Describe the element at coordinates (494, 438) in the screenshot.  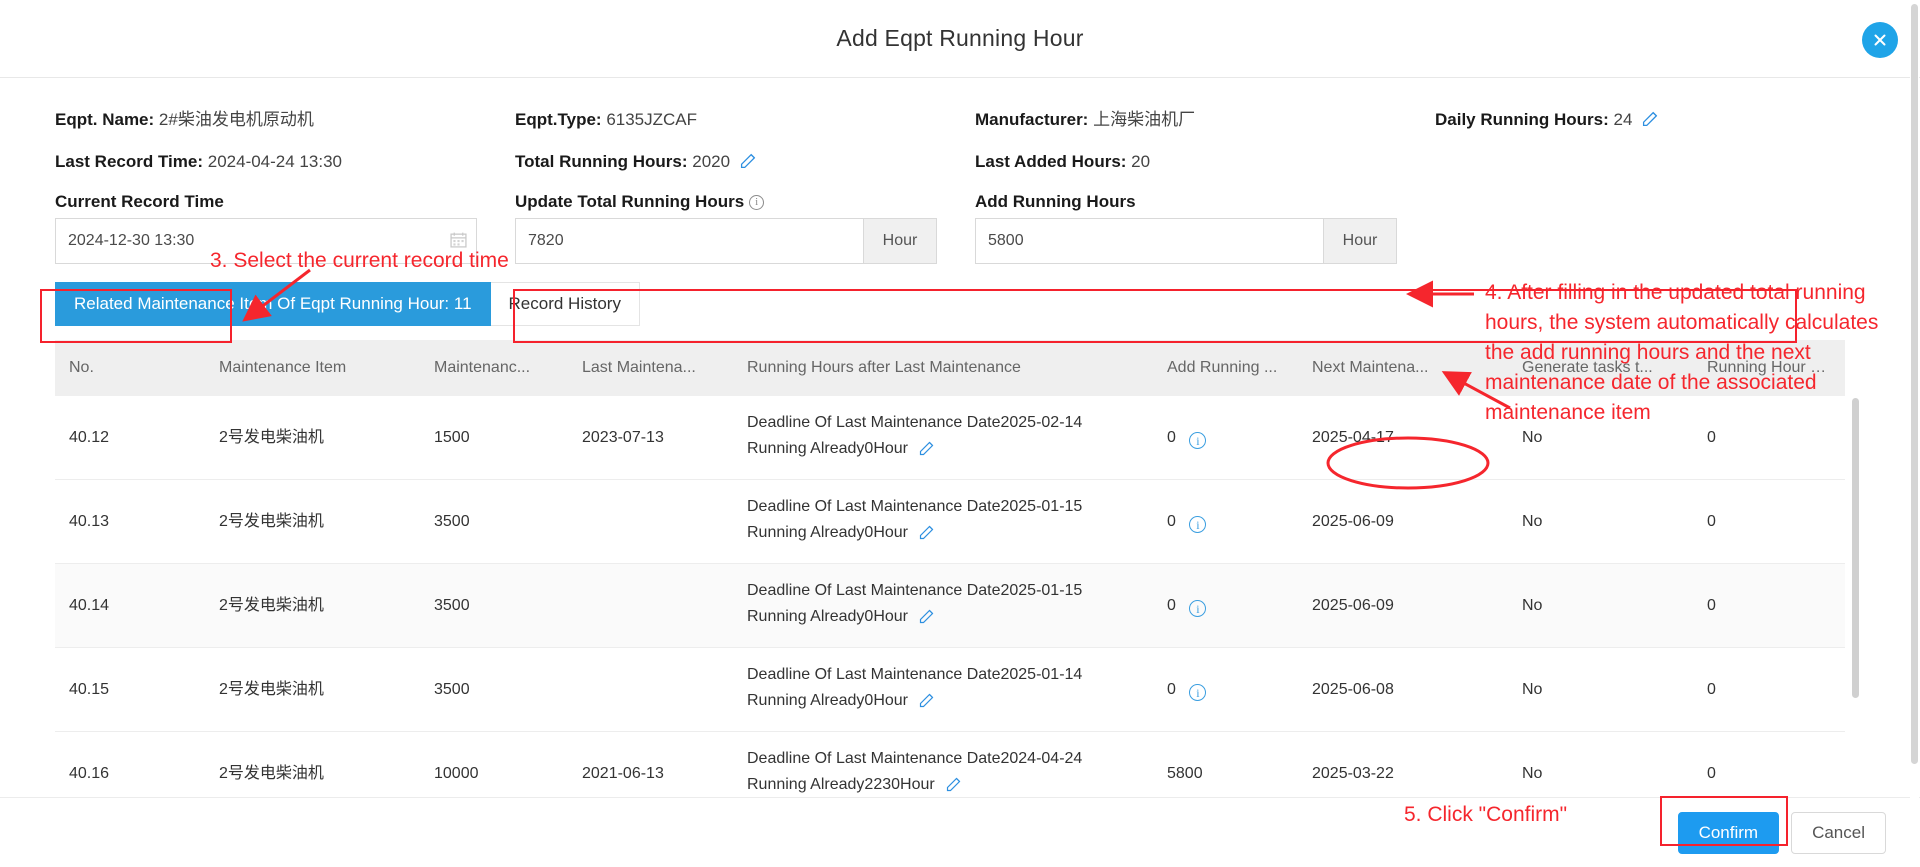
I see `cell-interval: 1500` at that location.